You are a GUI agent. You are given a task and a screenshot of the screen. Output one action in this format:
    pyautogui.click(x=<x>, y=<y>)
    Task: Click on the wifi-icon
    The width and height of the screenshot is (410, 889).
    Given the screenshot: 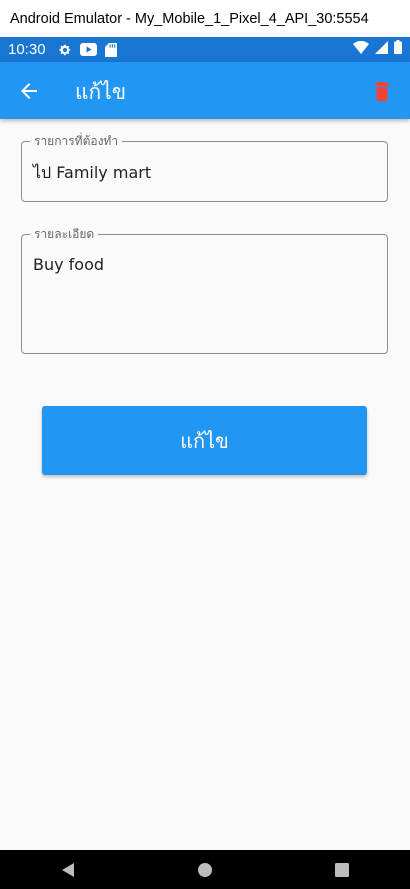 What is the action you would take?
    pyautogui.click(x=361, y=49)
    